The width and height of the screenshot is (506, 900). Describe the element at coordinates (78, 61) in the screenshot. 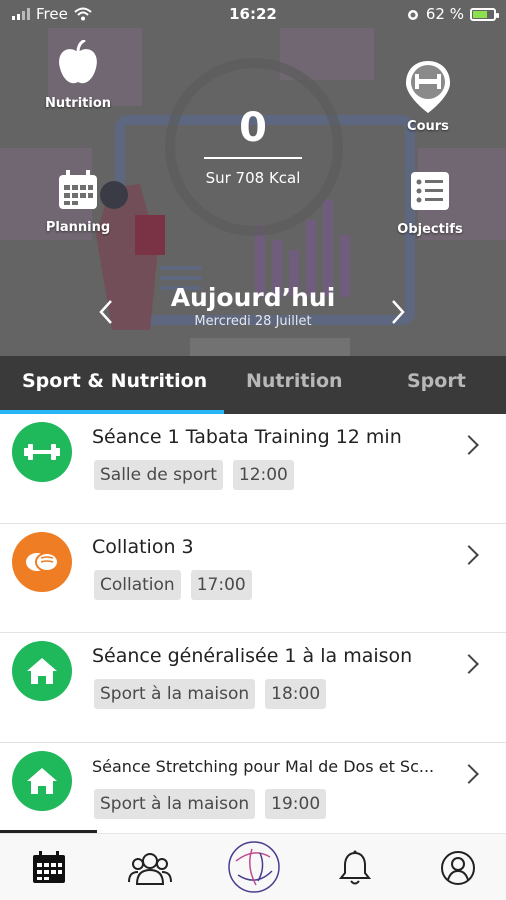

I see `apple-icon` at that location.